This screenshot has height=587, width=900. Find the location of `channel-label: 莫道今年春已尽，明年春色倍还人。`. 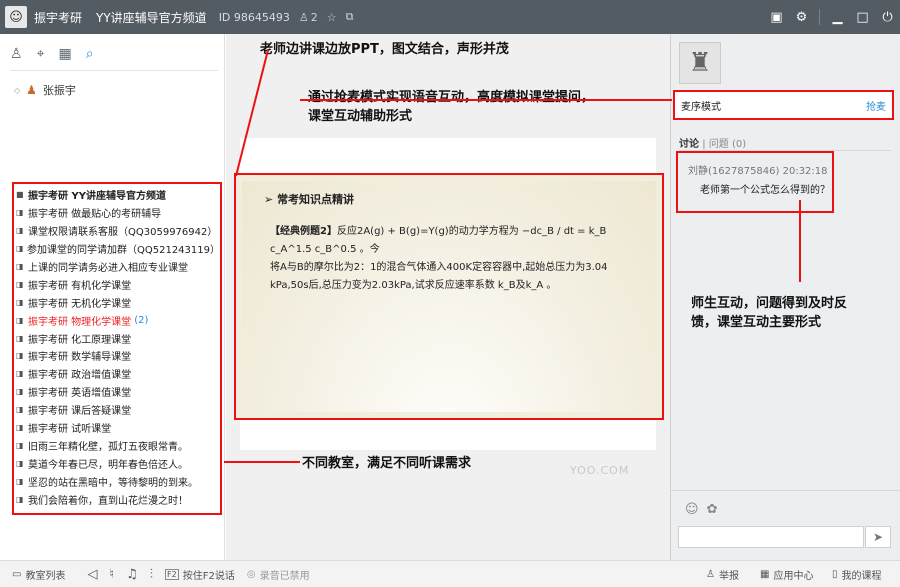

channel-label: 莫道今年春已尽，明年春色倍还人。 is located at coordinates (108, 465).